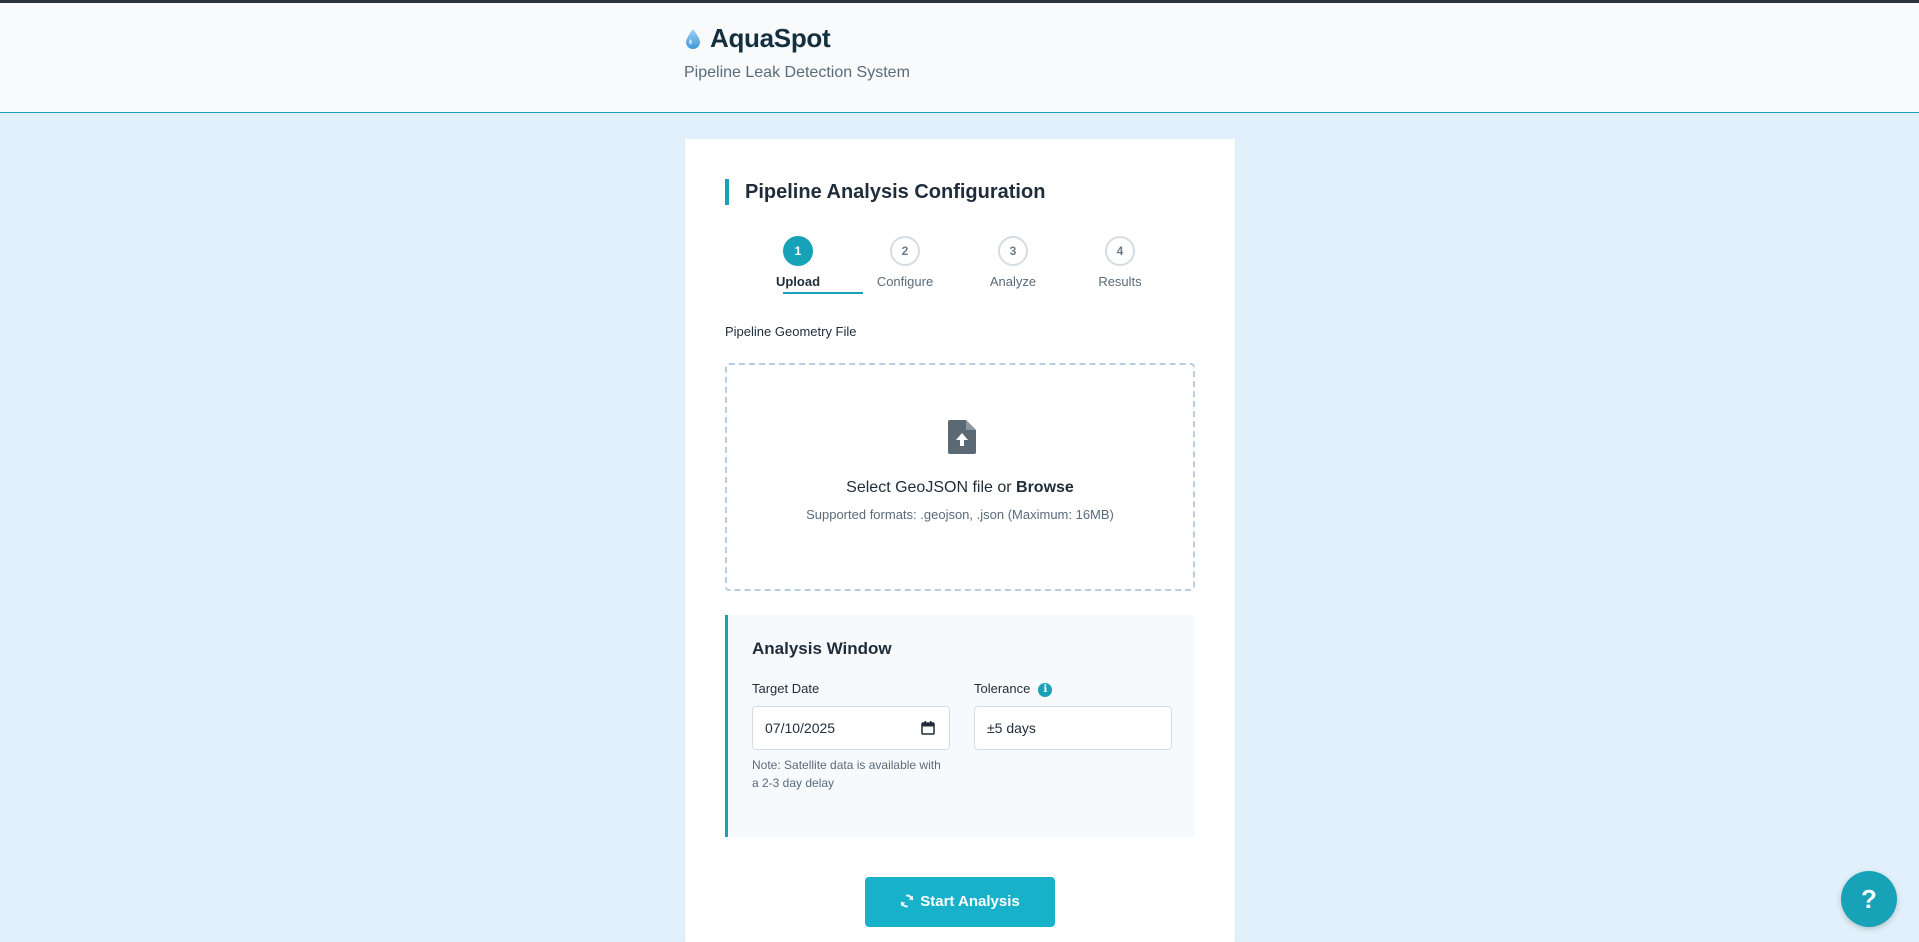 The height and width of the screenshot is (942, 1919). What do you see at coordinates (1120, 251) in the screenshot?
I see `step-number: 4` at bounding box center [1120, 251].